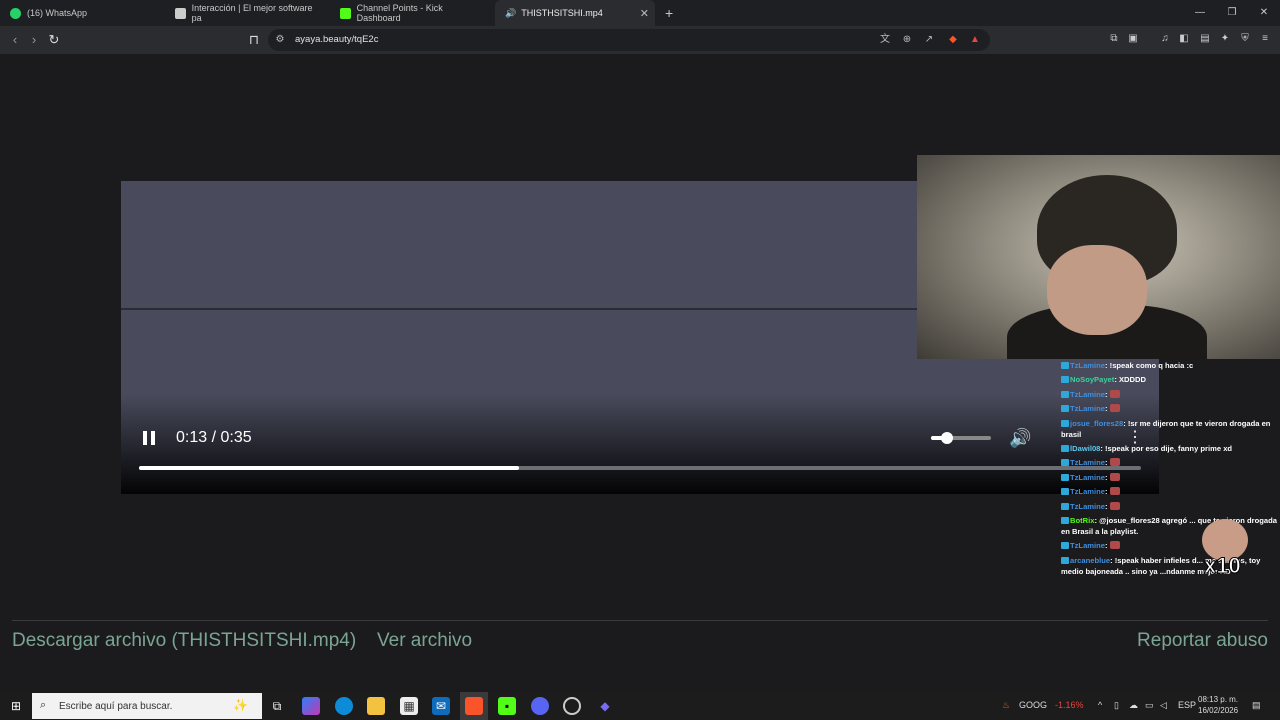  Describe the element at coordinates (1085, 448) in the screenshot. I see `chat-username: lDawil08` at that location.